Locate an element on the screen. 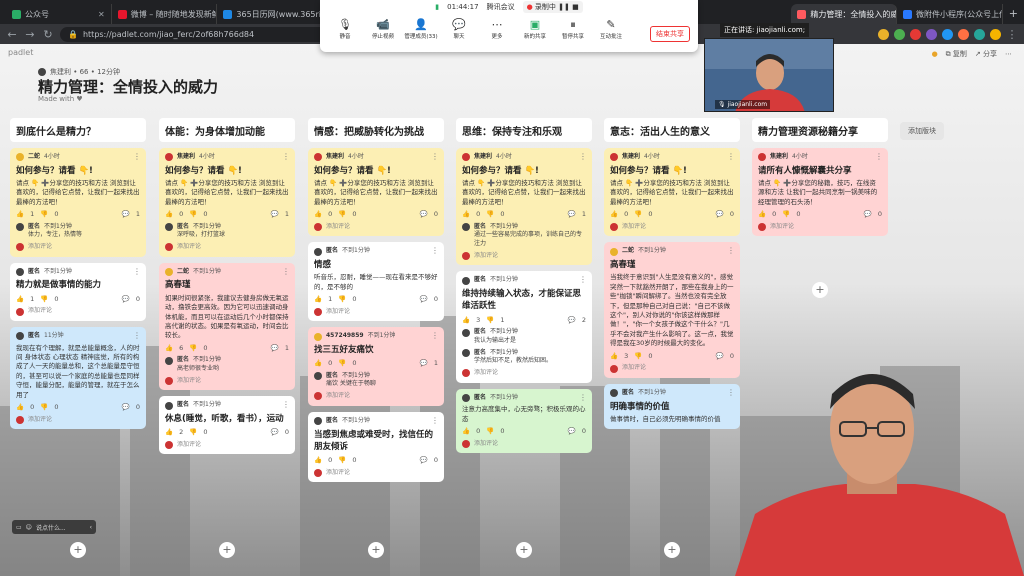 Image resolution: width=1024 pixels, height=576 pixels. browser-tab: 365日历网(www.365rili.com)✕ is located at coordinates (270, 14).